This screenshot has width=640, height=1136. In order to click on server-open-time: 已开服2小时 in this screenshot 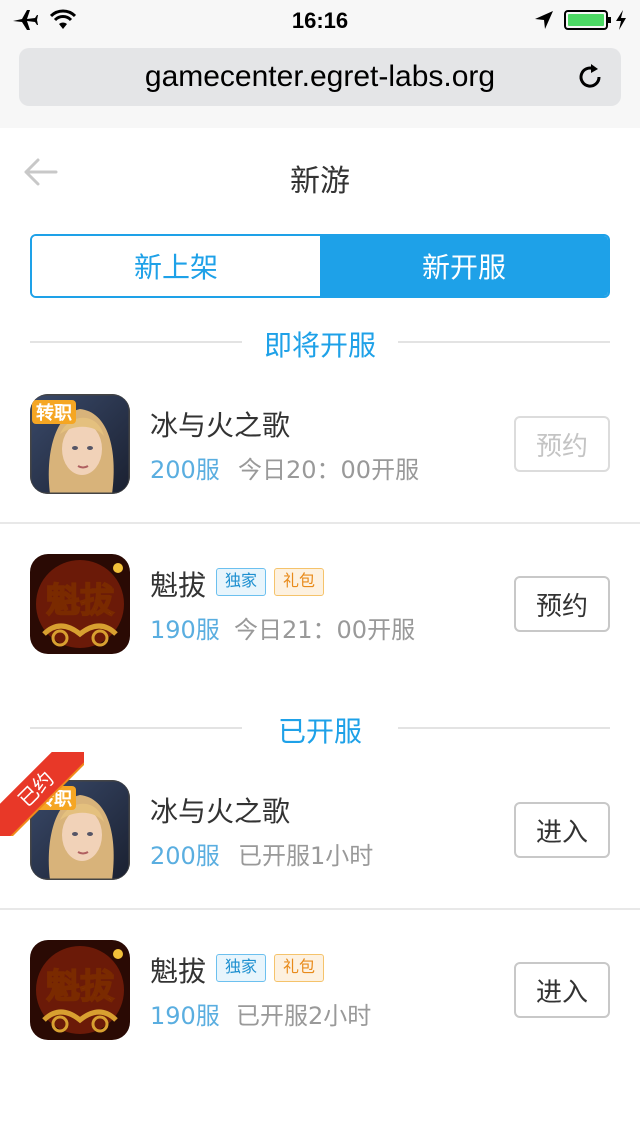, I will do `click(304, 1016)`.